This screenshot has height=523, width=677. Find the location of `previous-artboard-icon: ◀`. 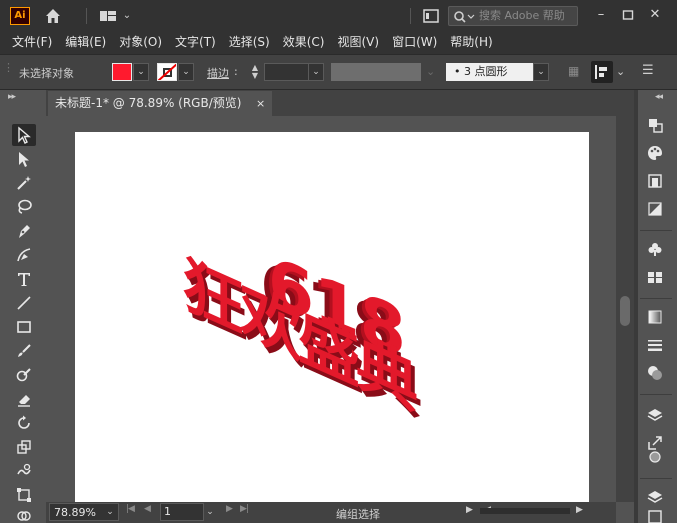

previous-artboard-icon: ◀ is located at coordinates (147, 509).